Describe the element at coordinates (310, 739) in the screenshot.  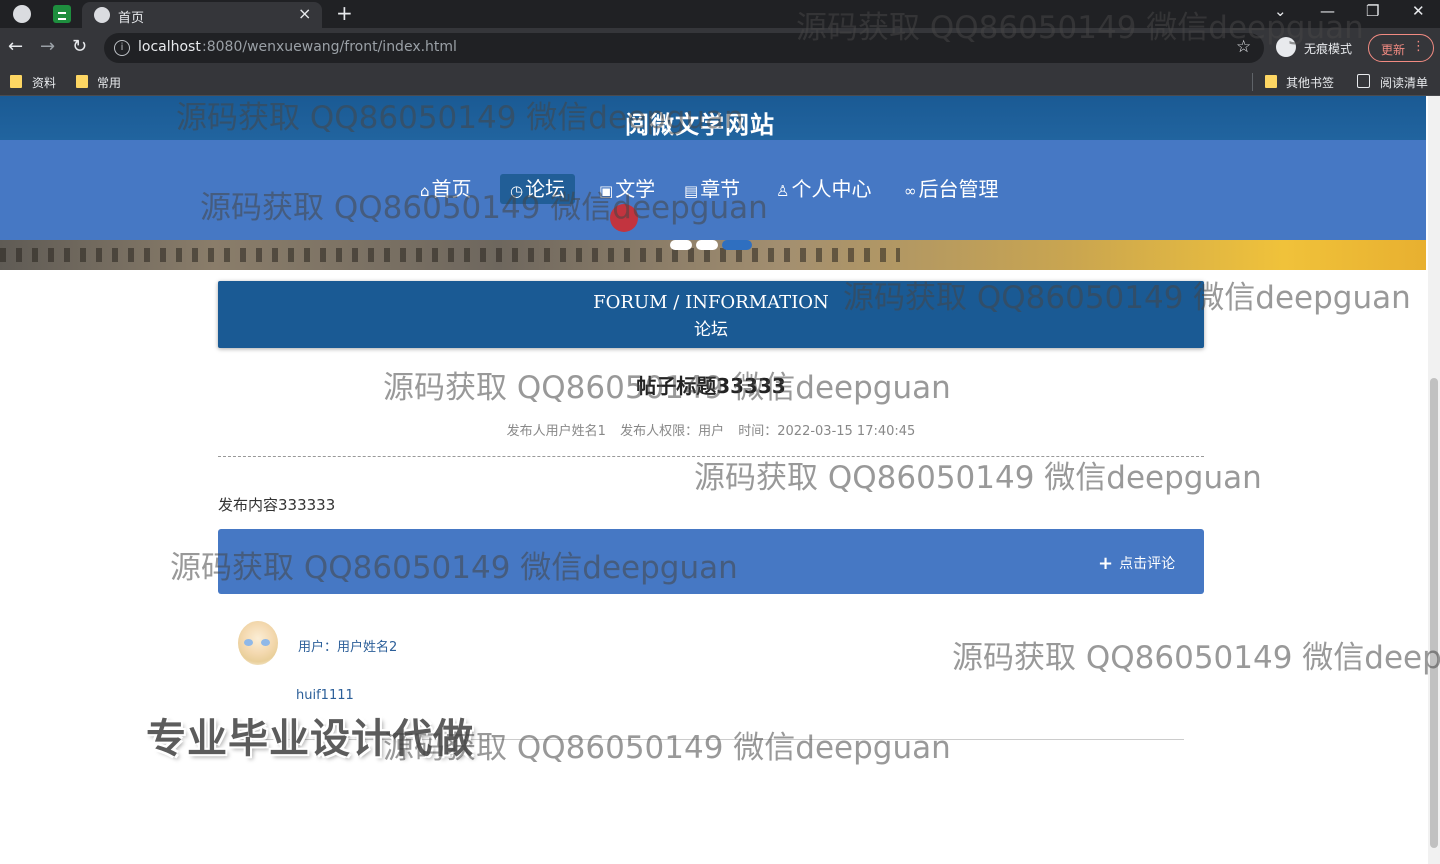
I see `promo-overlay-text: 专业毕业设计代做` at that location.